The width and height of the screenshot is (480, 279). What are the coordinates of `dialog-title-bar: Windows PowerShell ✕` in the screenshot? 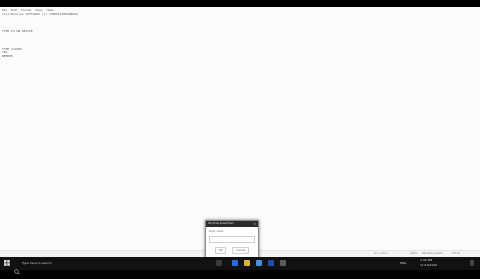 It's located at (232, 224).